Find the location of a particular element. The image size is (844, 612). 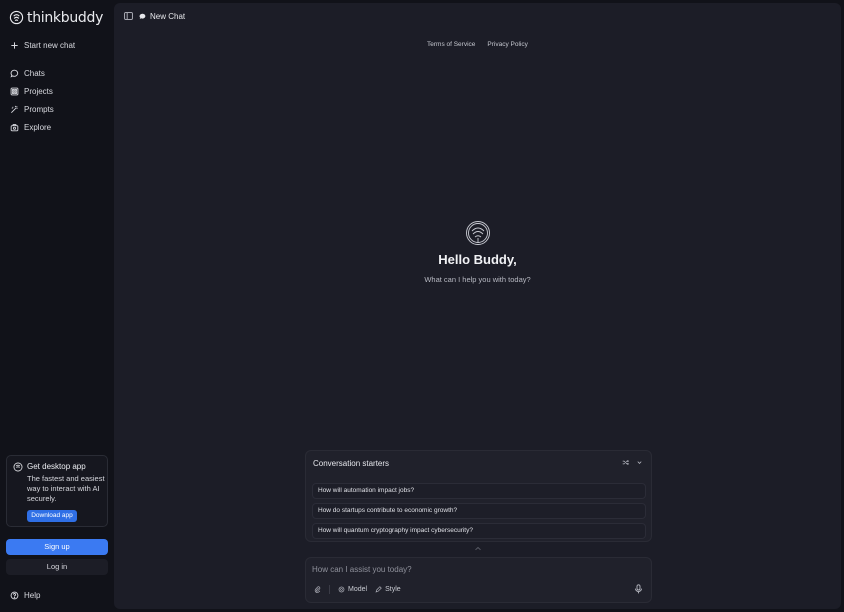

pen-icon is located at coordinates (378, 589).